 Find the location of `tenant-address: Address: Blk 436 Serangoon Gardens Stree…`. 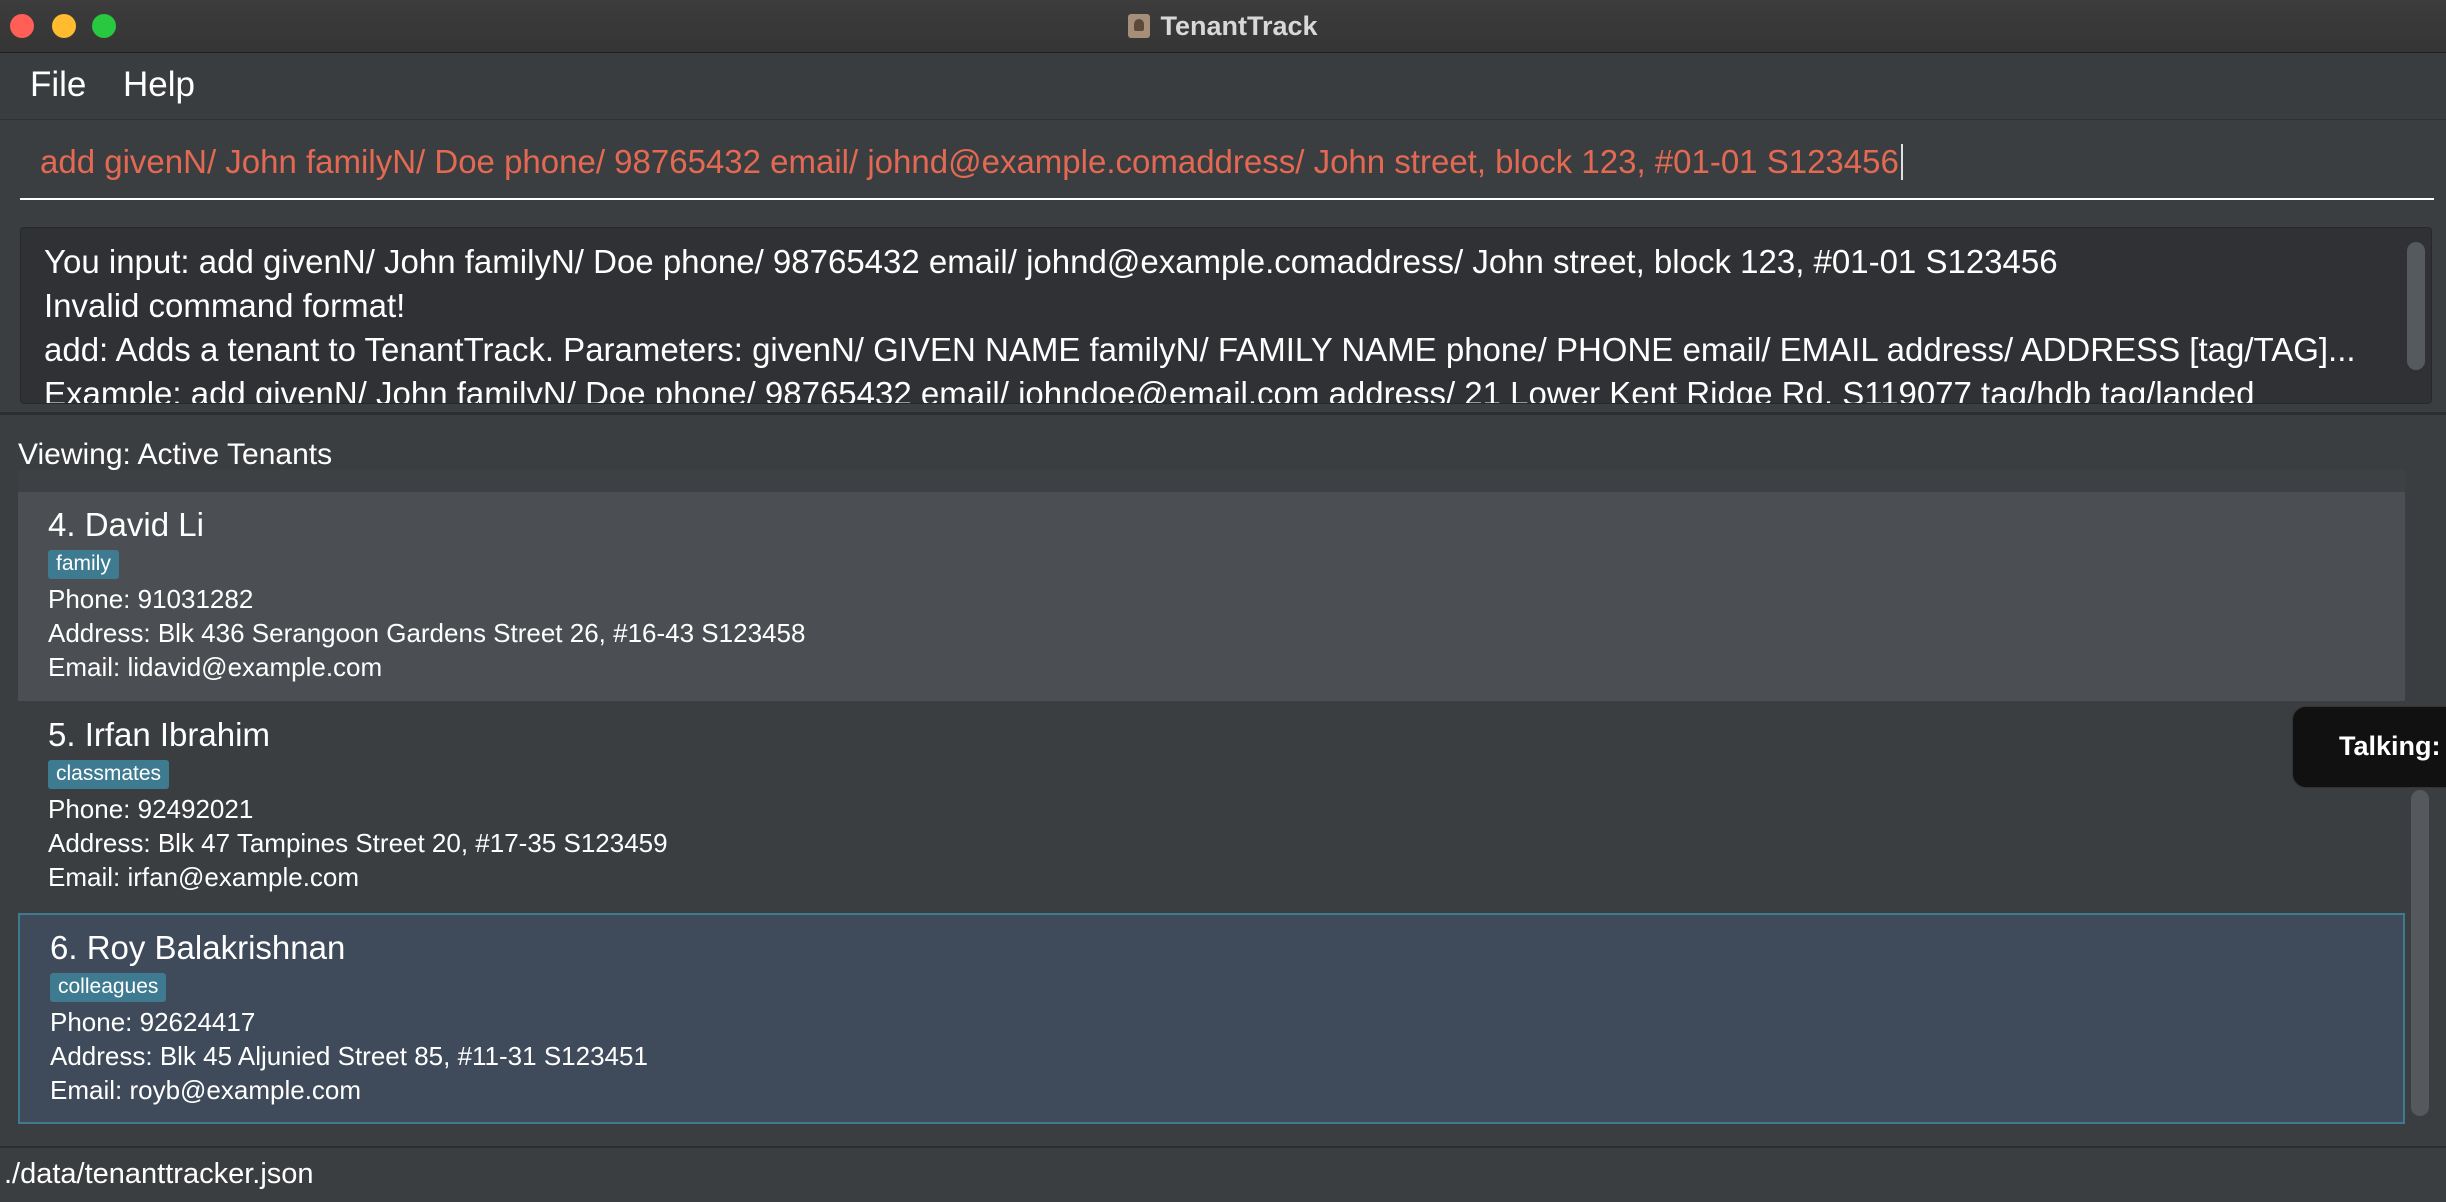

tenant-address: Address: Blk 436 Serangoon Gardens Stree… is located at coordinates (427, 633).